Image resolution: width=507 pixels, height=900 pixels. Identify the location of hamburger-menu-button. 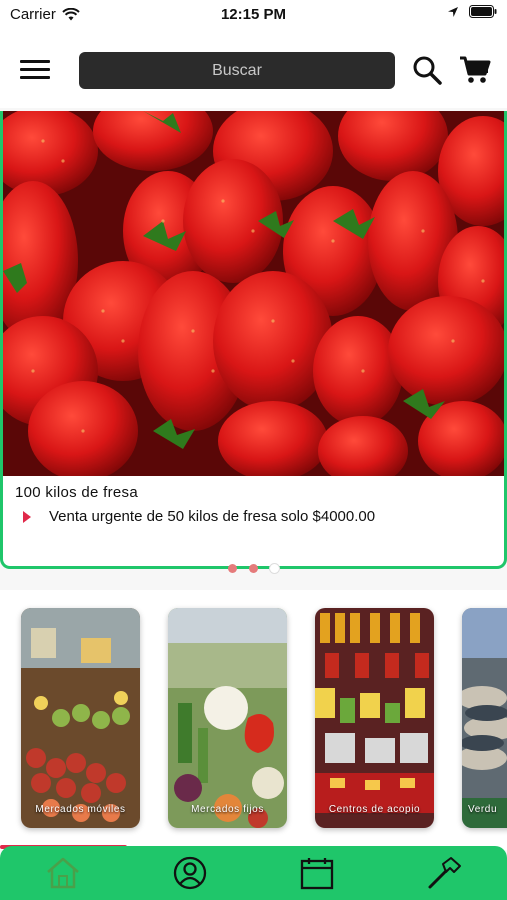
(35, 71).